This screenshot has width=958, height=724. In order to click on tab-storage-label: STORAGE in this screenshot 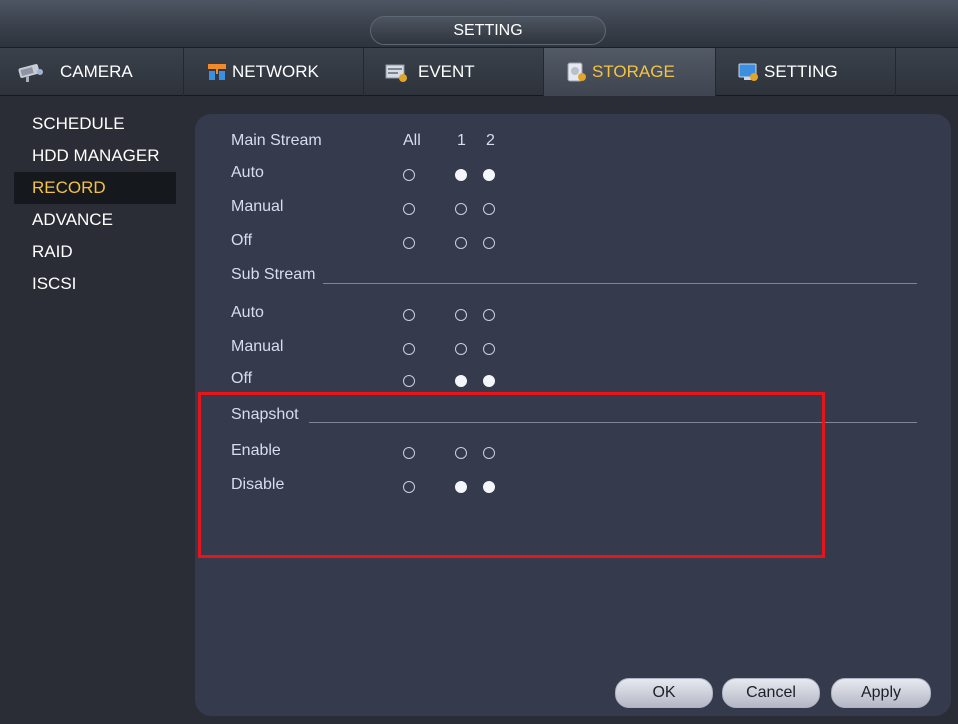, I will do `click(633, 71)`.